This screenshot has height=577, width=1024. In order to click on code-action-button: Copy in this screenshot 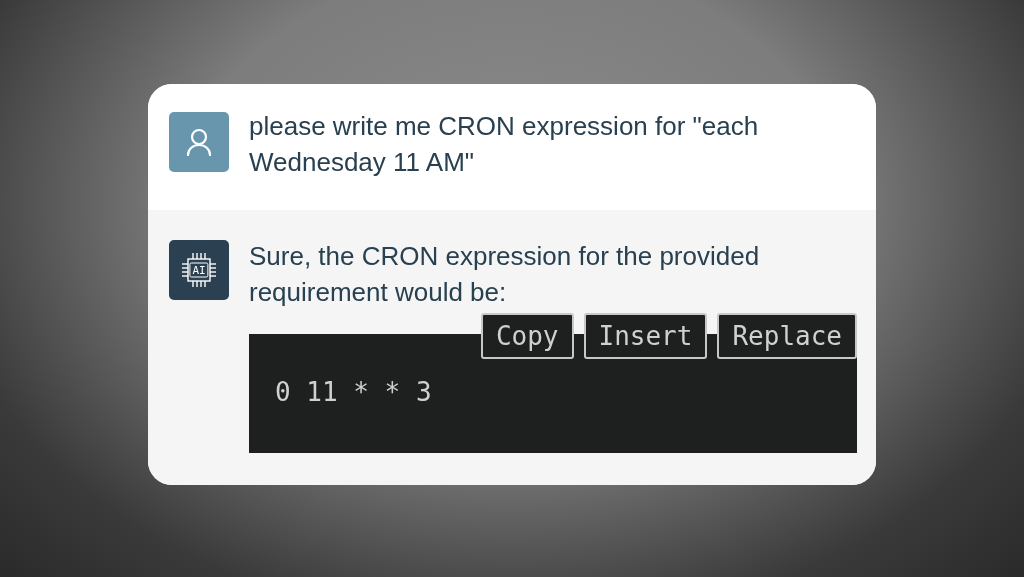, I will do `click(527, 336)`.